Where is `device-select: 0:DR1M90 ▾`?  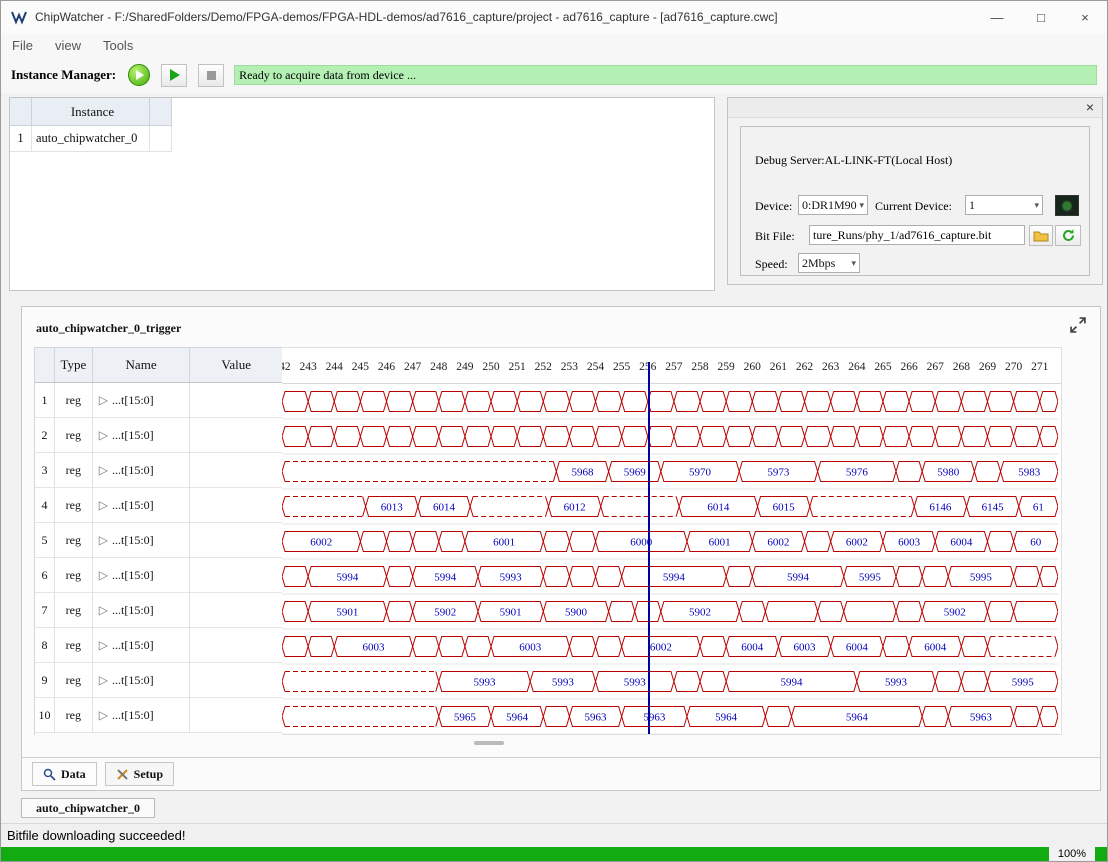
device-select: 0:DR1M90 ▾ is located at coordinates (833, 205).